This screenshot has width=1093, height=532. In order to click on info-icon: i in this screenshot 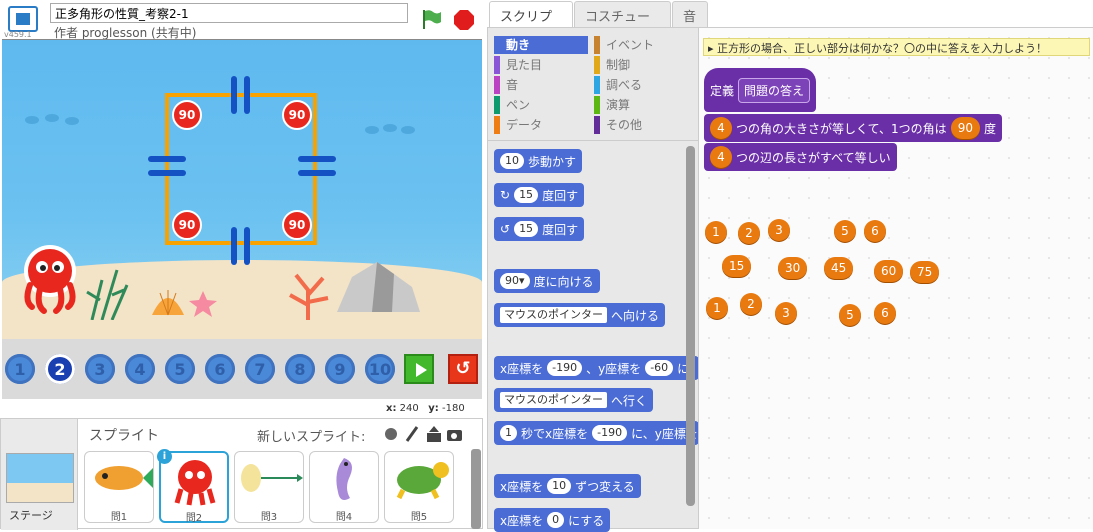, I will do `click(164, 456)`.